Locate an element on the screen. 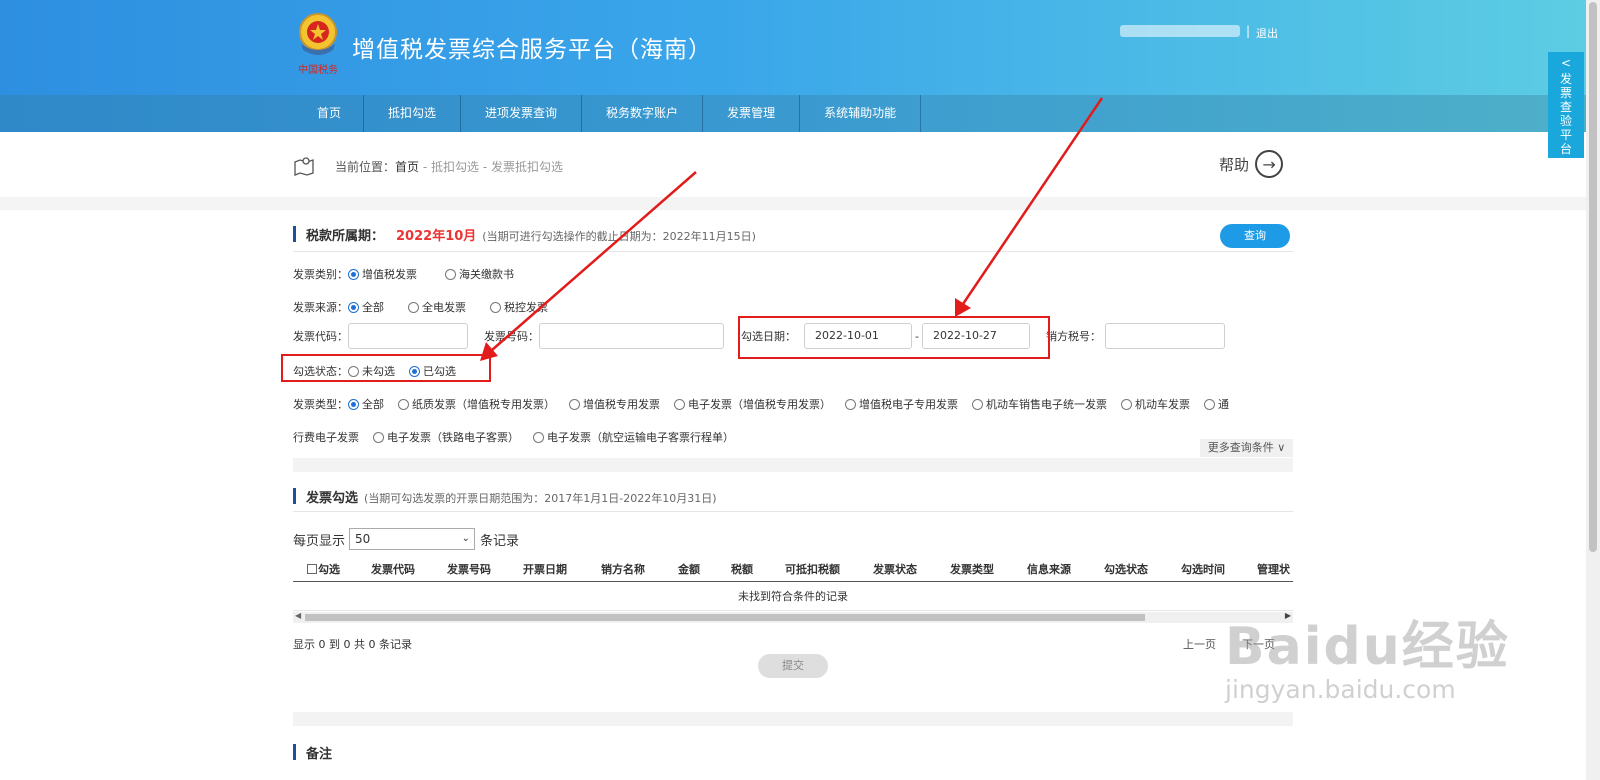  nav-item-home: 首页 is located at coordinates (329, 113).